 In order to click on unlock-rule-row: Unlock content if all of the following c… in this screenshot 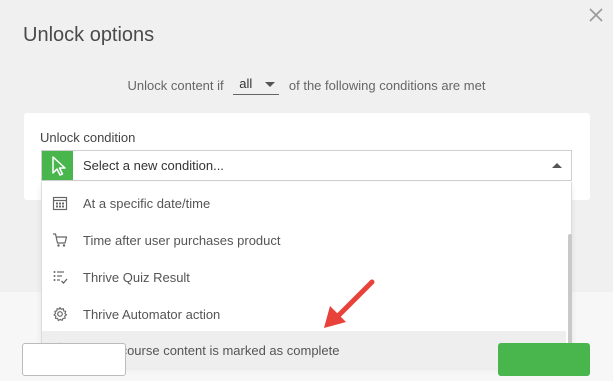, I will do `click(306, 85)`.